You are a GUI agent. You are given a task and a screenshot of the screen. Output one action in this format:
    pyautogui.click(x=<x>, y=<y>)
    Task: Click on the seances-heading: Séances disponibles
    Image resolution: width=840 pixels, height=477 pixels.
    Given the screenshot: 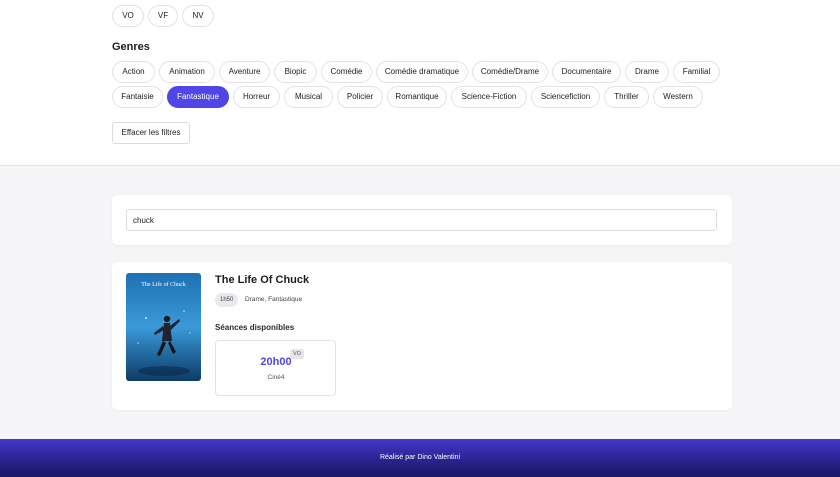 What is the action you would take?
    pyautogui.click(x=255, y=327)
    